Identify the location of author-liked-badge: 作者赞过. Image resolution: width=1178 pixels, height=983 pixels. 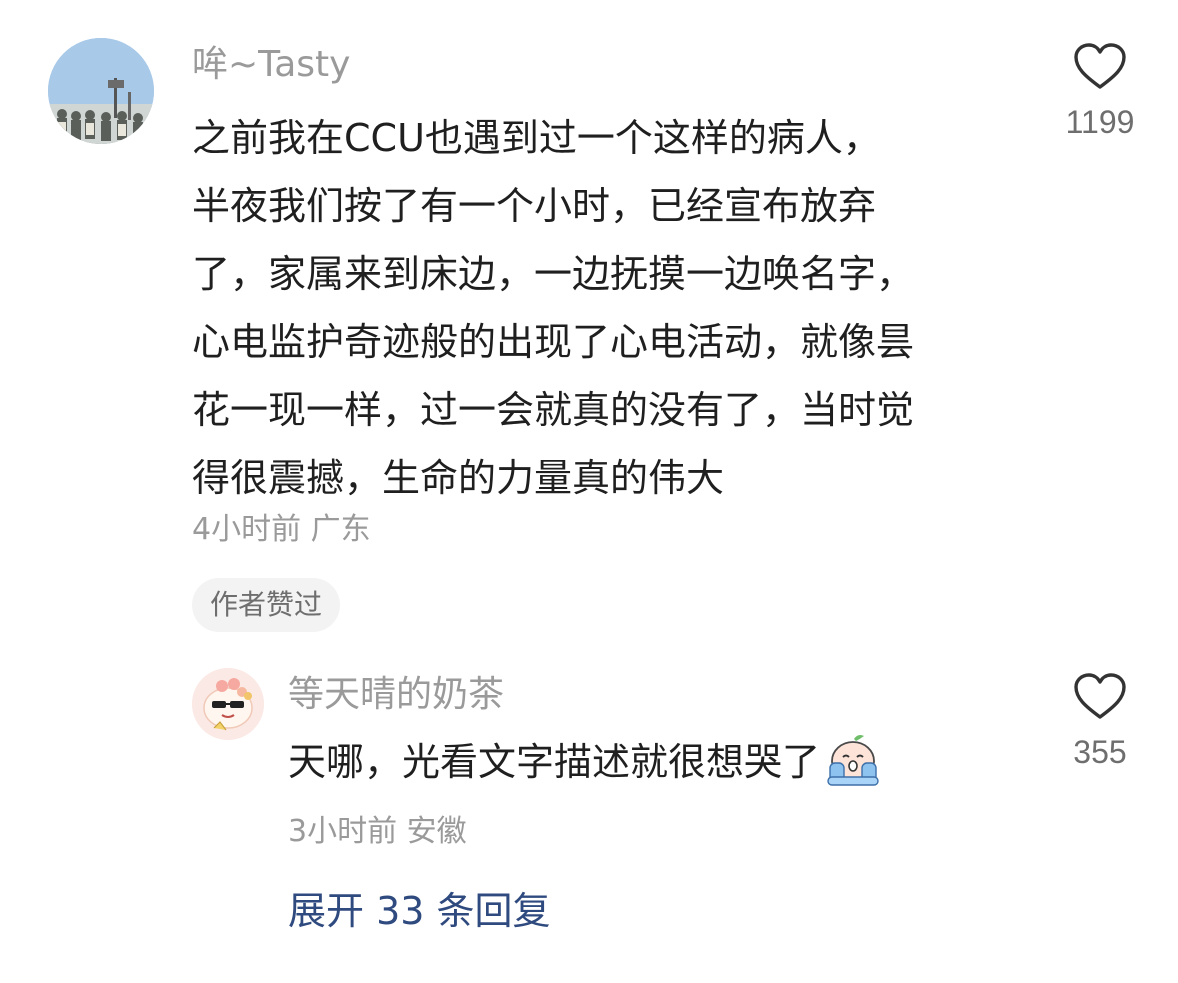
(266, 605).